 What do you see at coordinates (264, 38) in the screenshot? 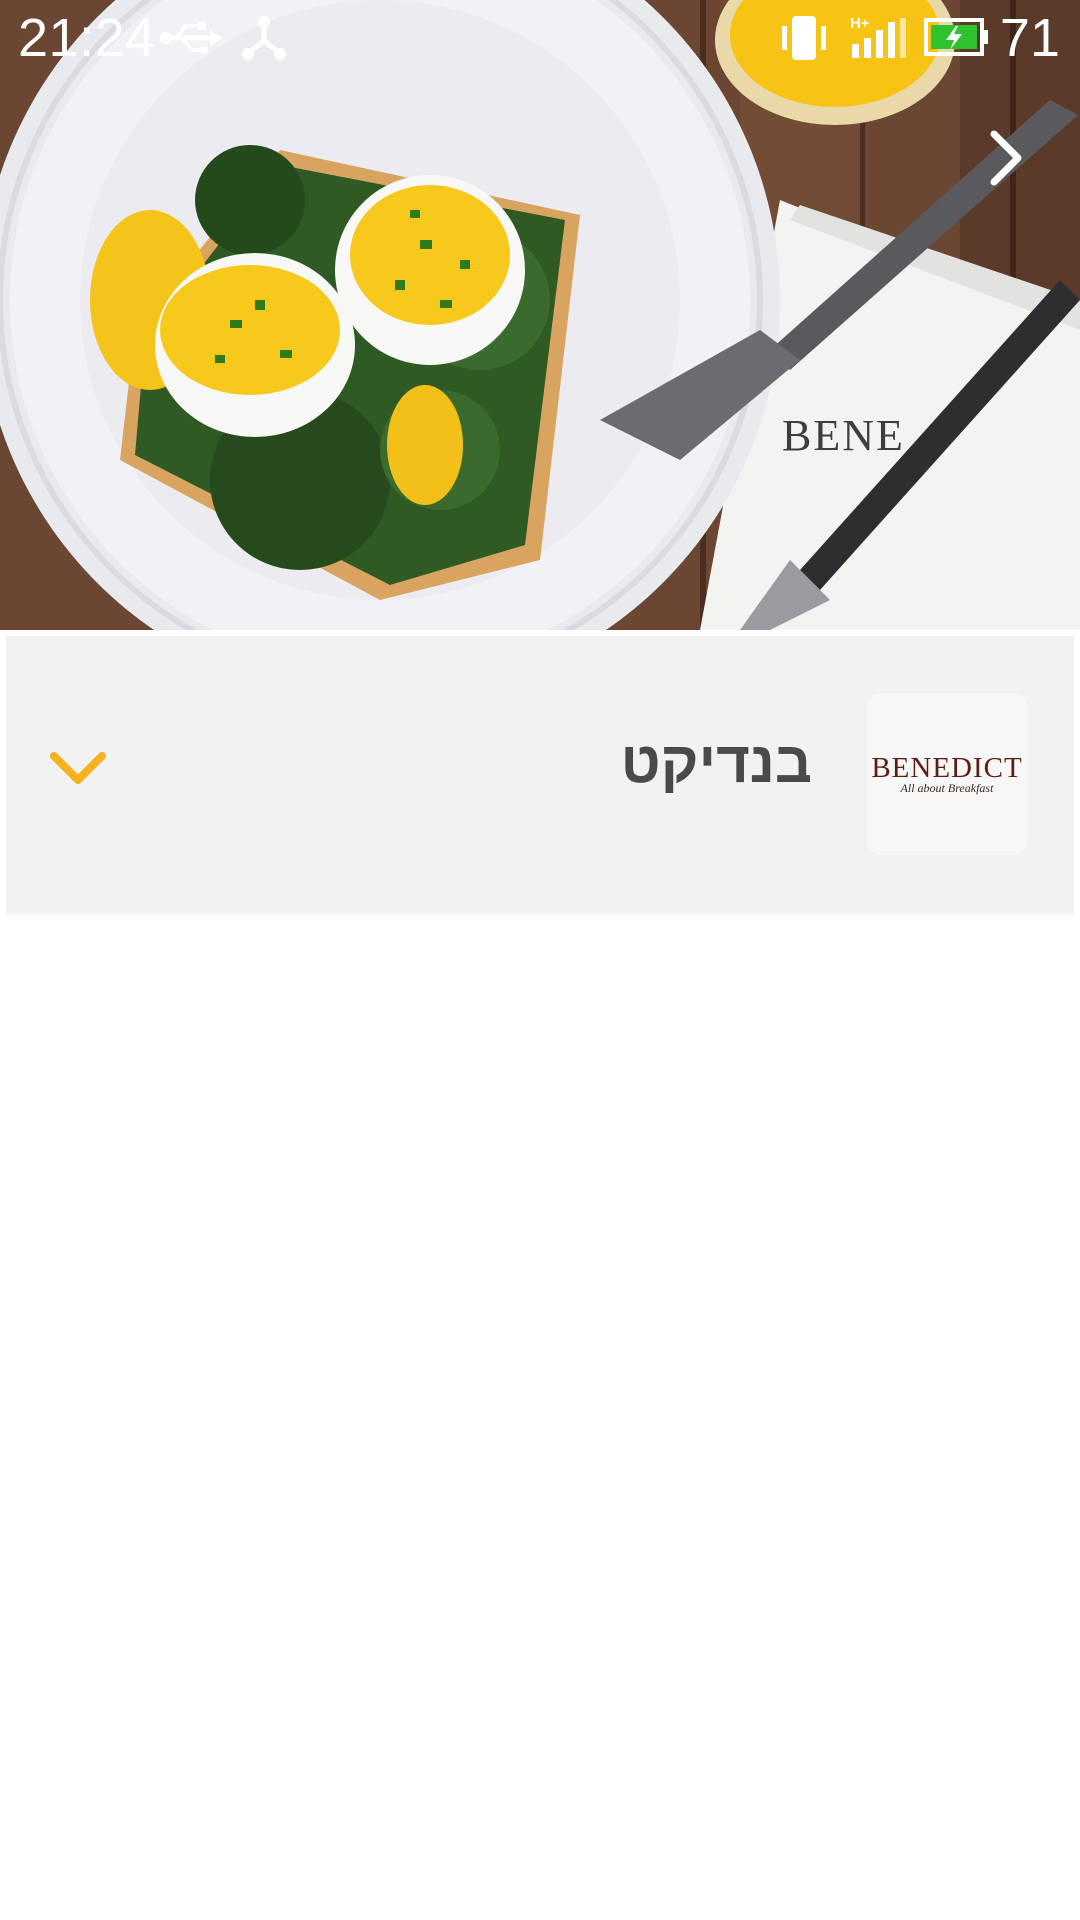
I see `hotspot-icon` at bounding box center [264, 38].